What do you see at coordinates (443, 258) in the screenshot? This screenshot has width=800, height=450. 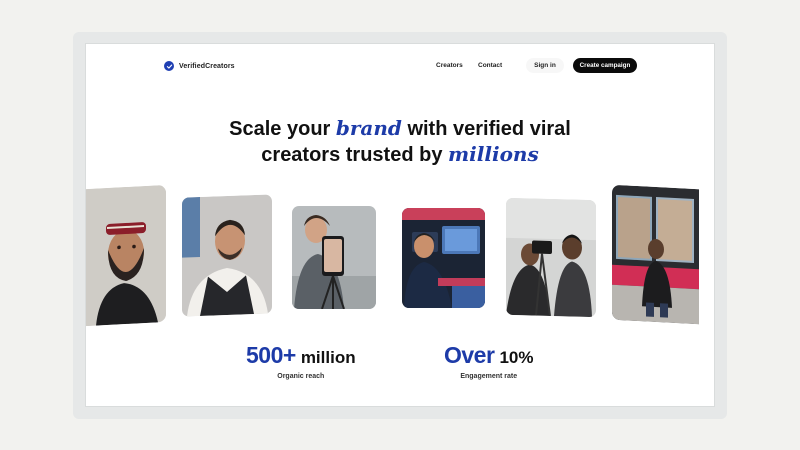 I see `creator-photo-editing-desk` at bounding box center [443, 258].